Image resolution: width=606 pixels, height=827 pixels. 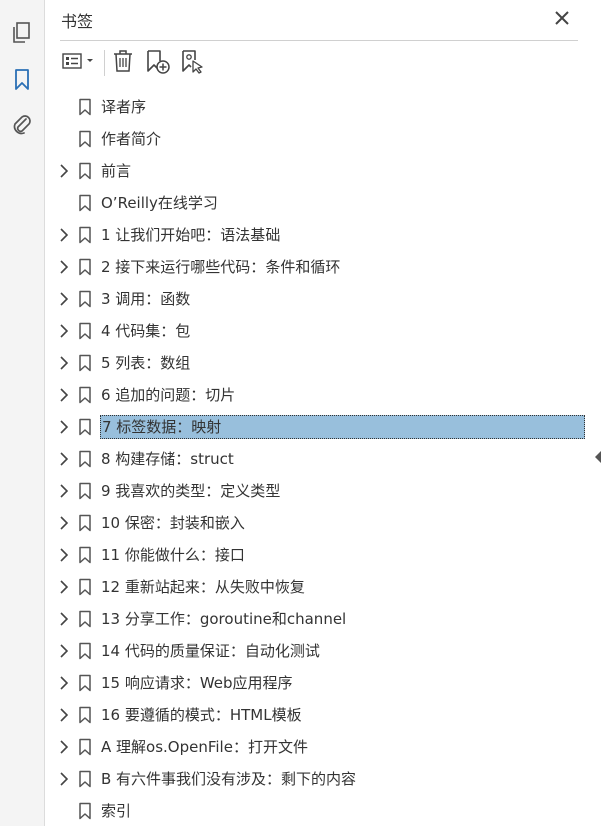 I want to click on bookmark-label: 4 代码集：包, so click(x=146, y=331).